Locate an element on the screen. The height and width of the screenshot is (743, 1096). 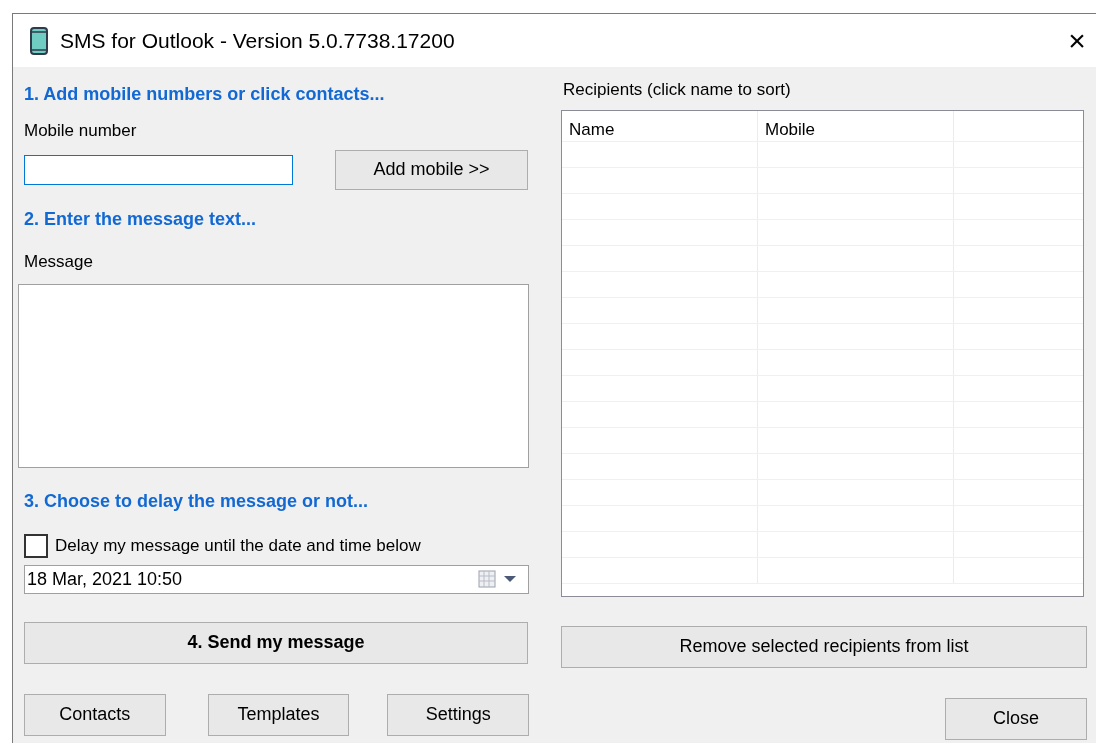
send-message-button: 4. Send my message is located at coordinates (276, 642).